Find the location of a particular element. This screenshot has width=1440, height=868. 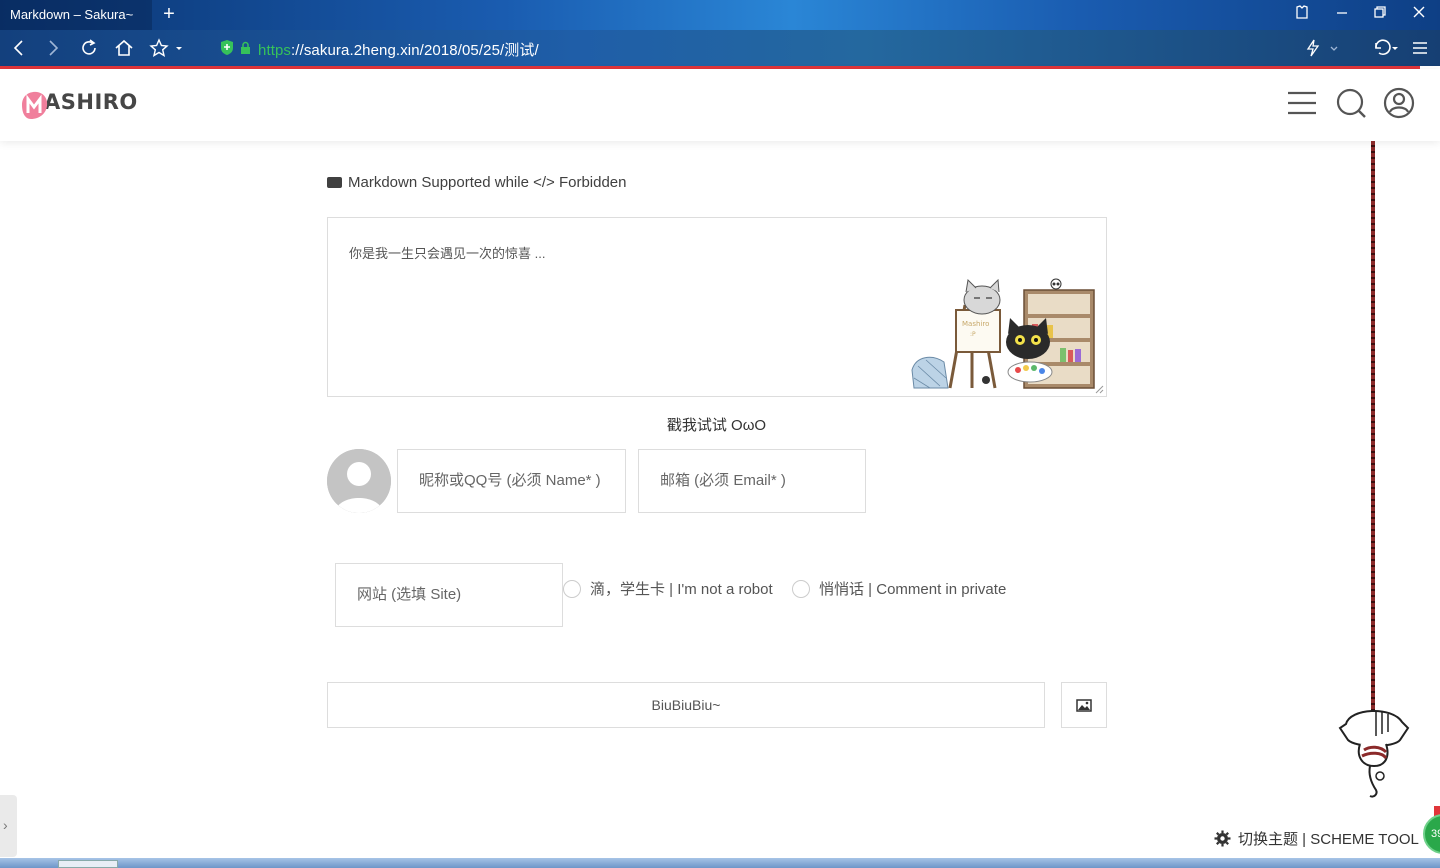

scheme-tool-label: 切换主题 | SCHEME TOOL is located at coordinates (1328, 839).